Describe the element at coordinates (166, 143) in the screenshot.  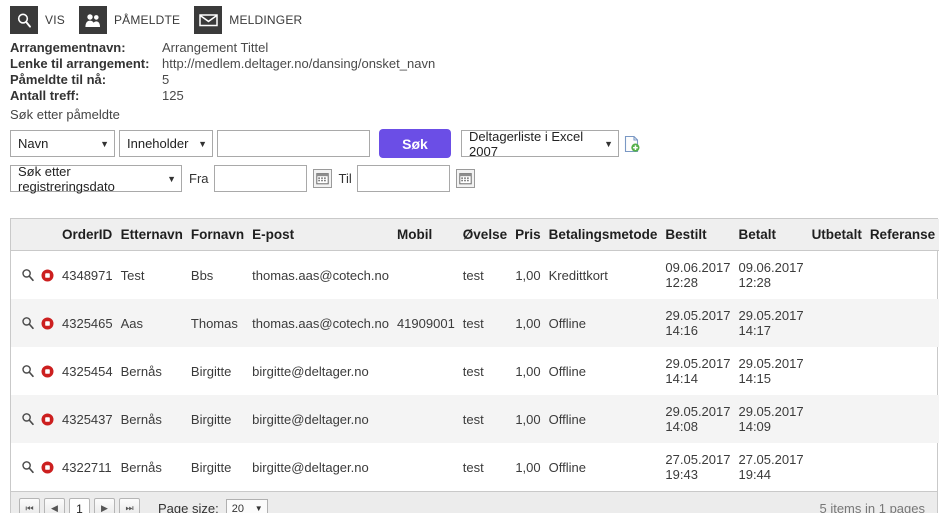
I see `search-operator-select: Inneholder ▼` at that location.